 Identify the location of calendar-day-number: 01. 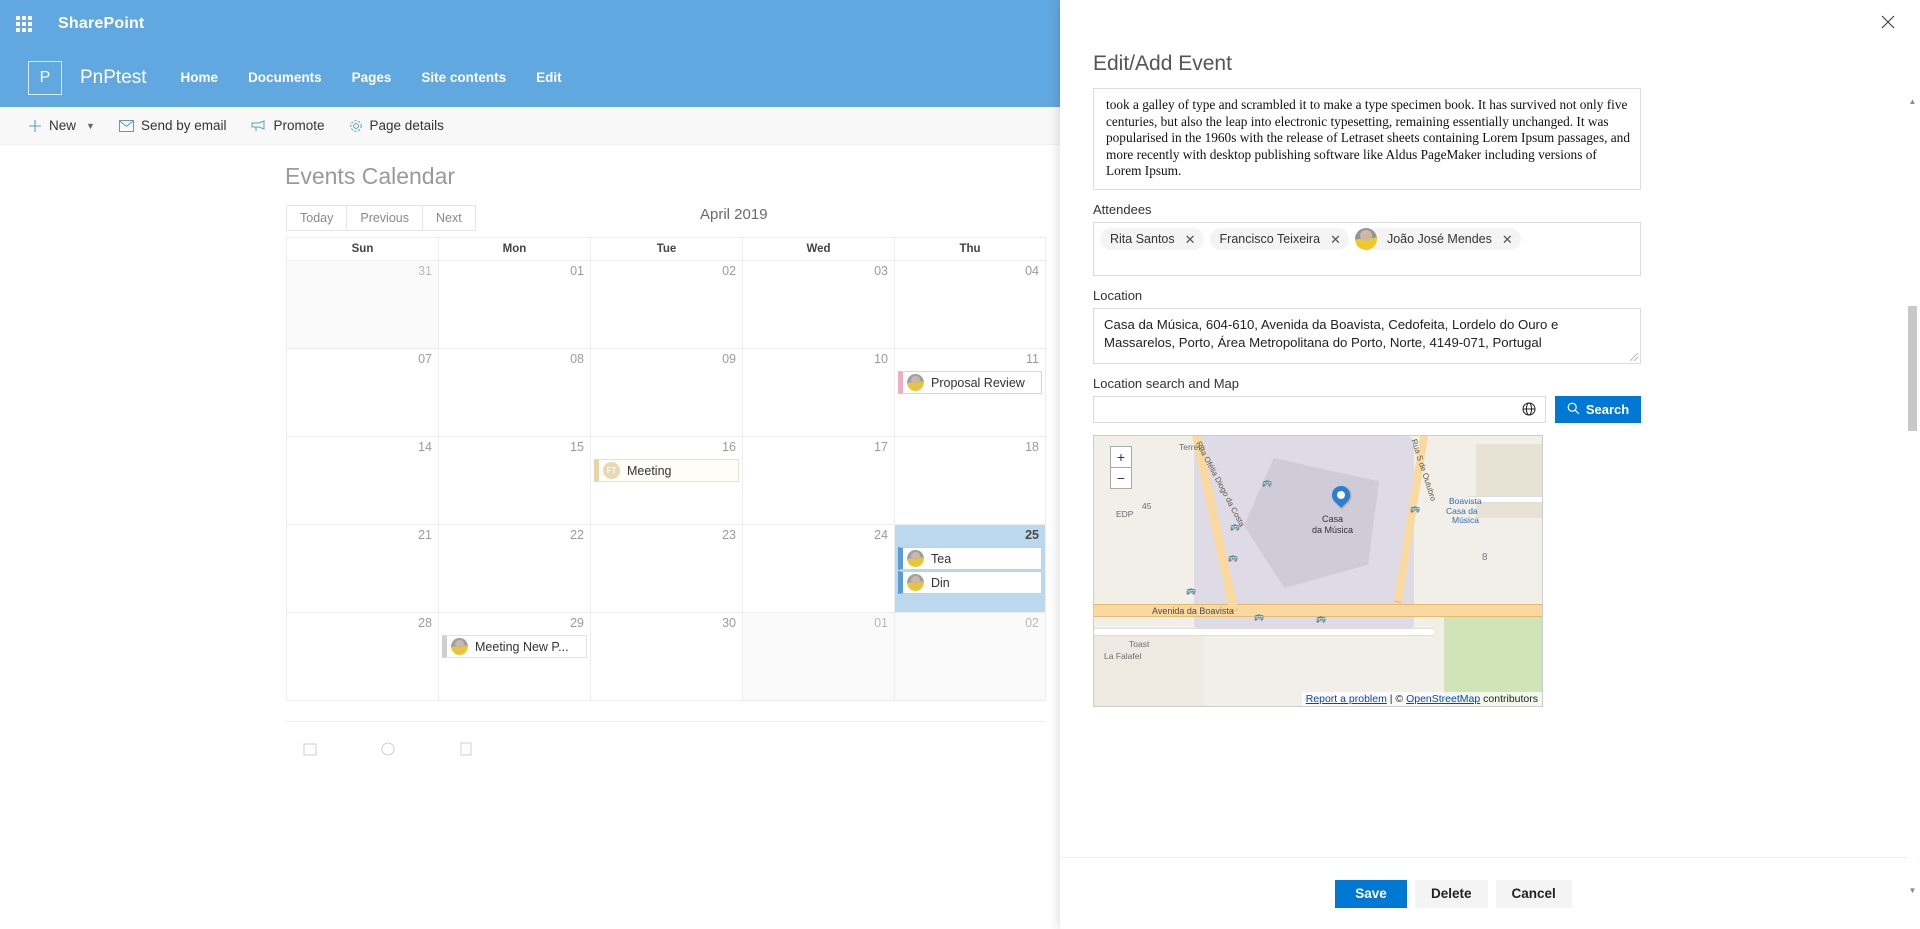
(577, 271).